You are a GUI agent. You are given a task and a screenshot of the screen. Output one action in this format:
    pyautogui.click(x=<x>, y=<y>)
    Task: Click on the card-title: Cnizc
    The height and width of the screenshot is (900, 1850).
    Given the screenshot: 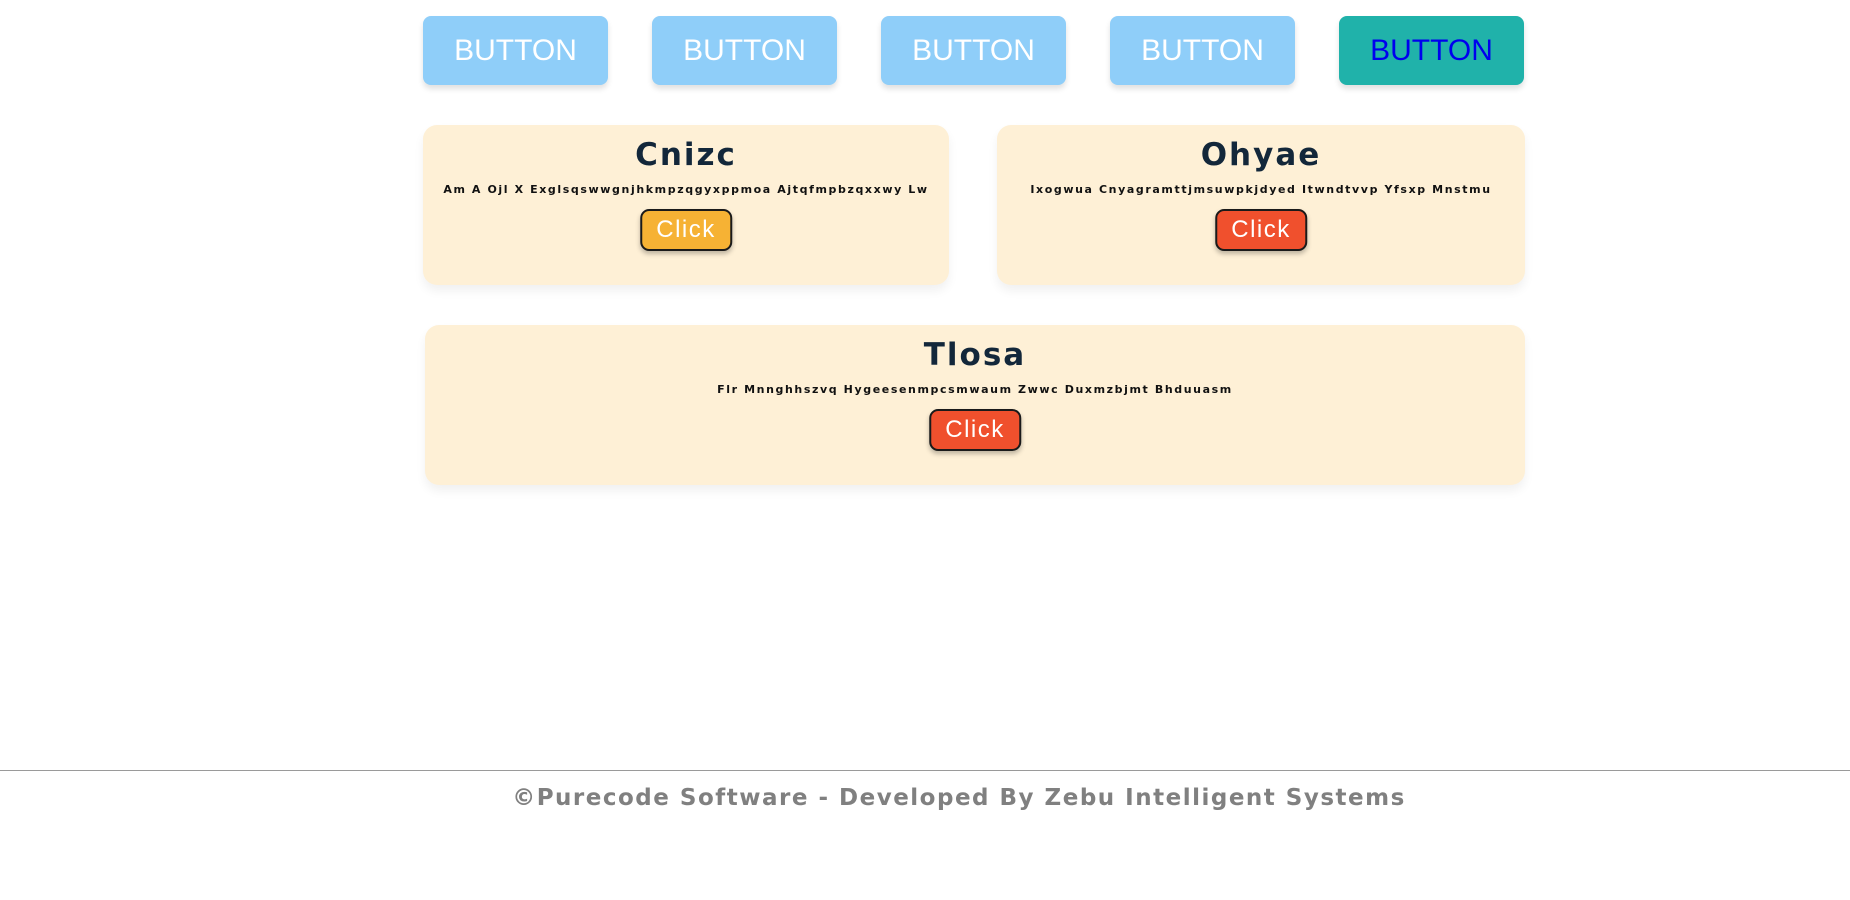 What is the action you would take?
    pyautogui.click(x=686, y=155)
    